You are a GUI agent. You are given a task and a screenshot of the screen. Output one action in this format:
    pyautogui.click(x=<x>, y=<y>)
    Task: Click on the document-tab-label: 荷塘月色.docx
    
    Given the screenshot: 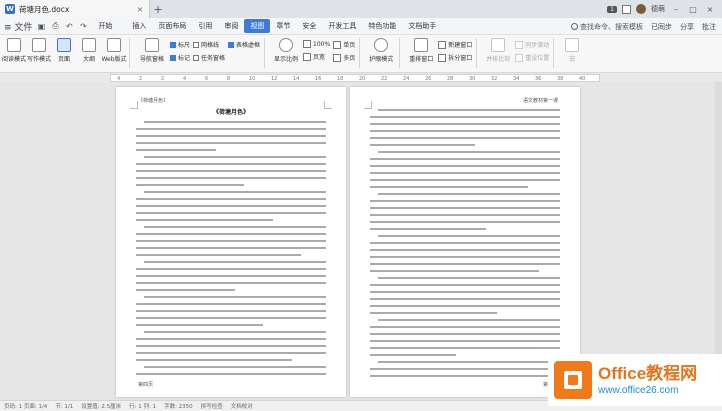 What is the action you would take?
    pyautogui.click(x=44, y=9)
    